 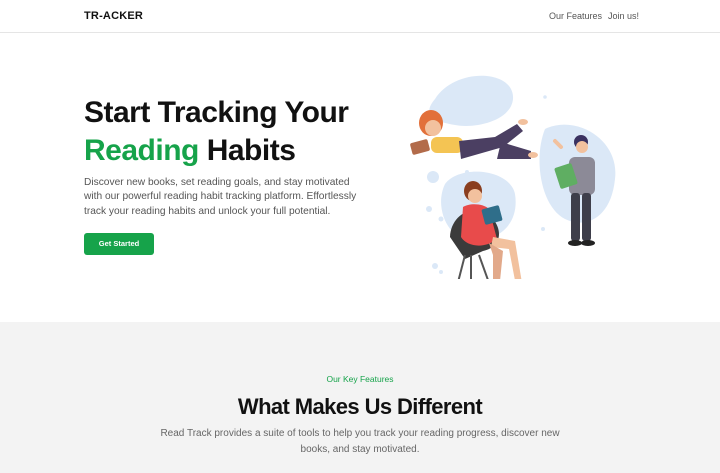 I want to click on hero-title: Start Tracking Your Reading Habits, so click(x=244, y=132).